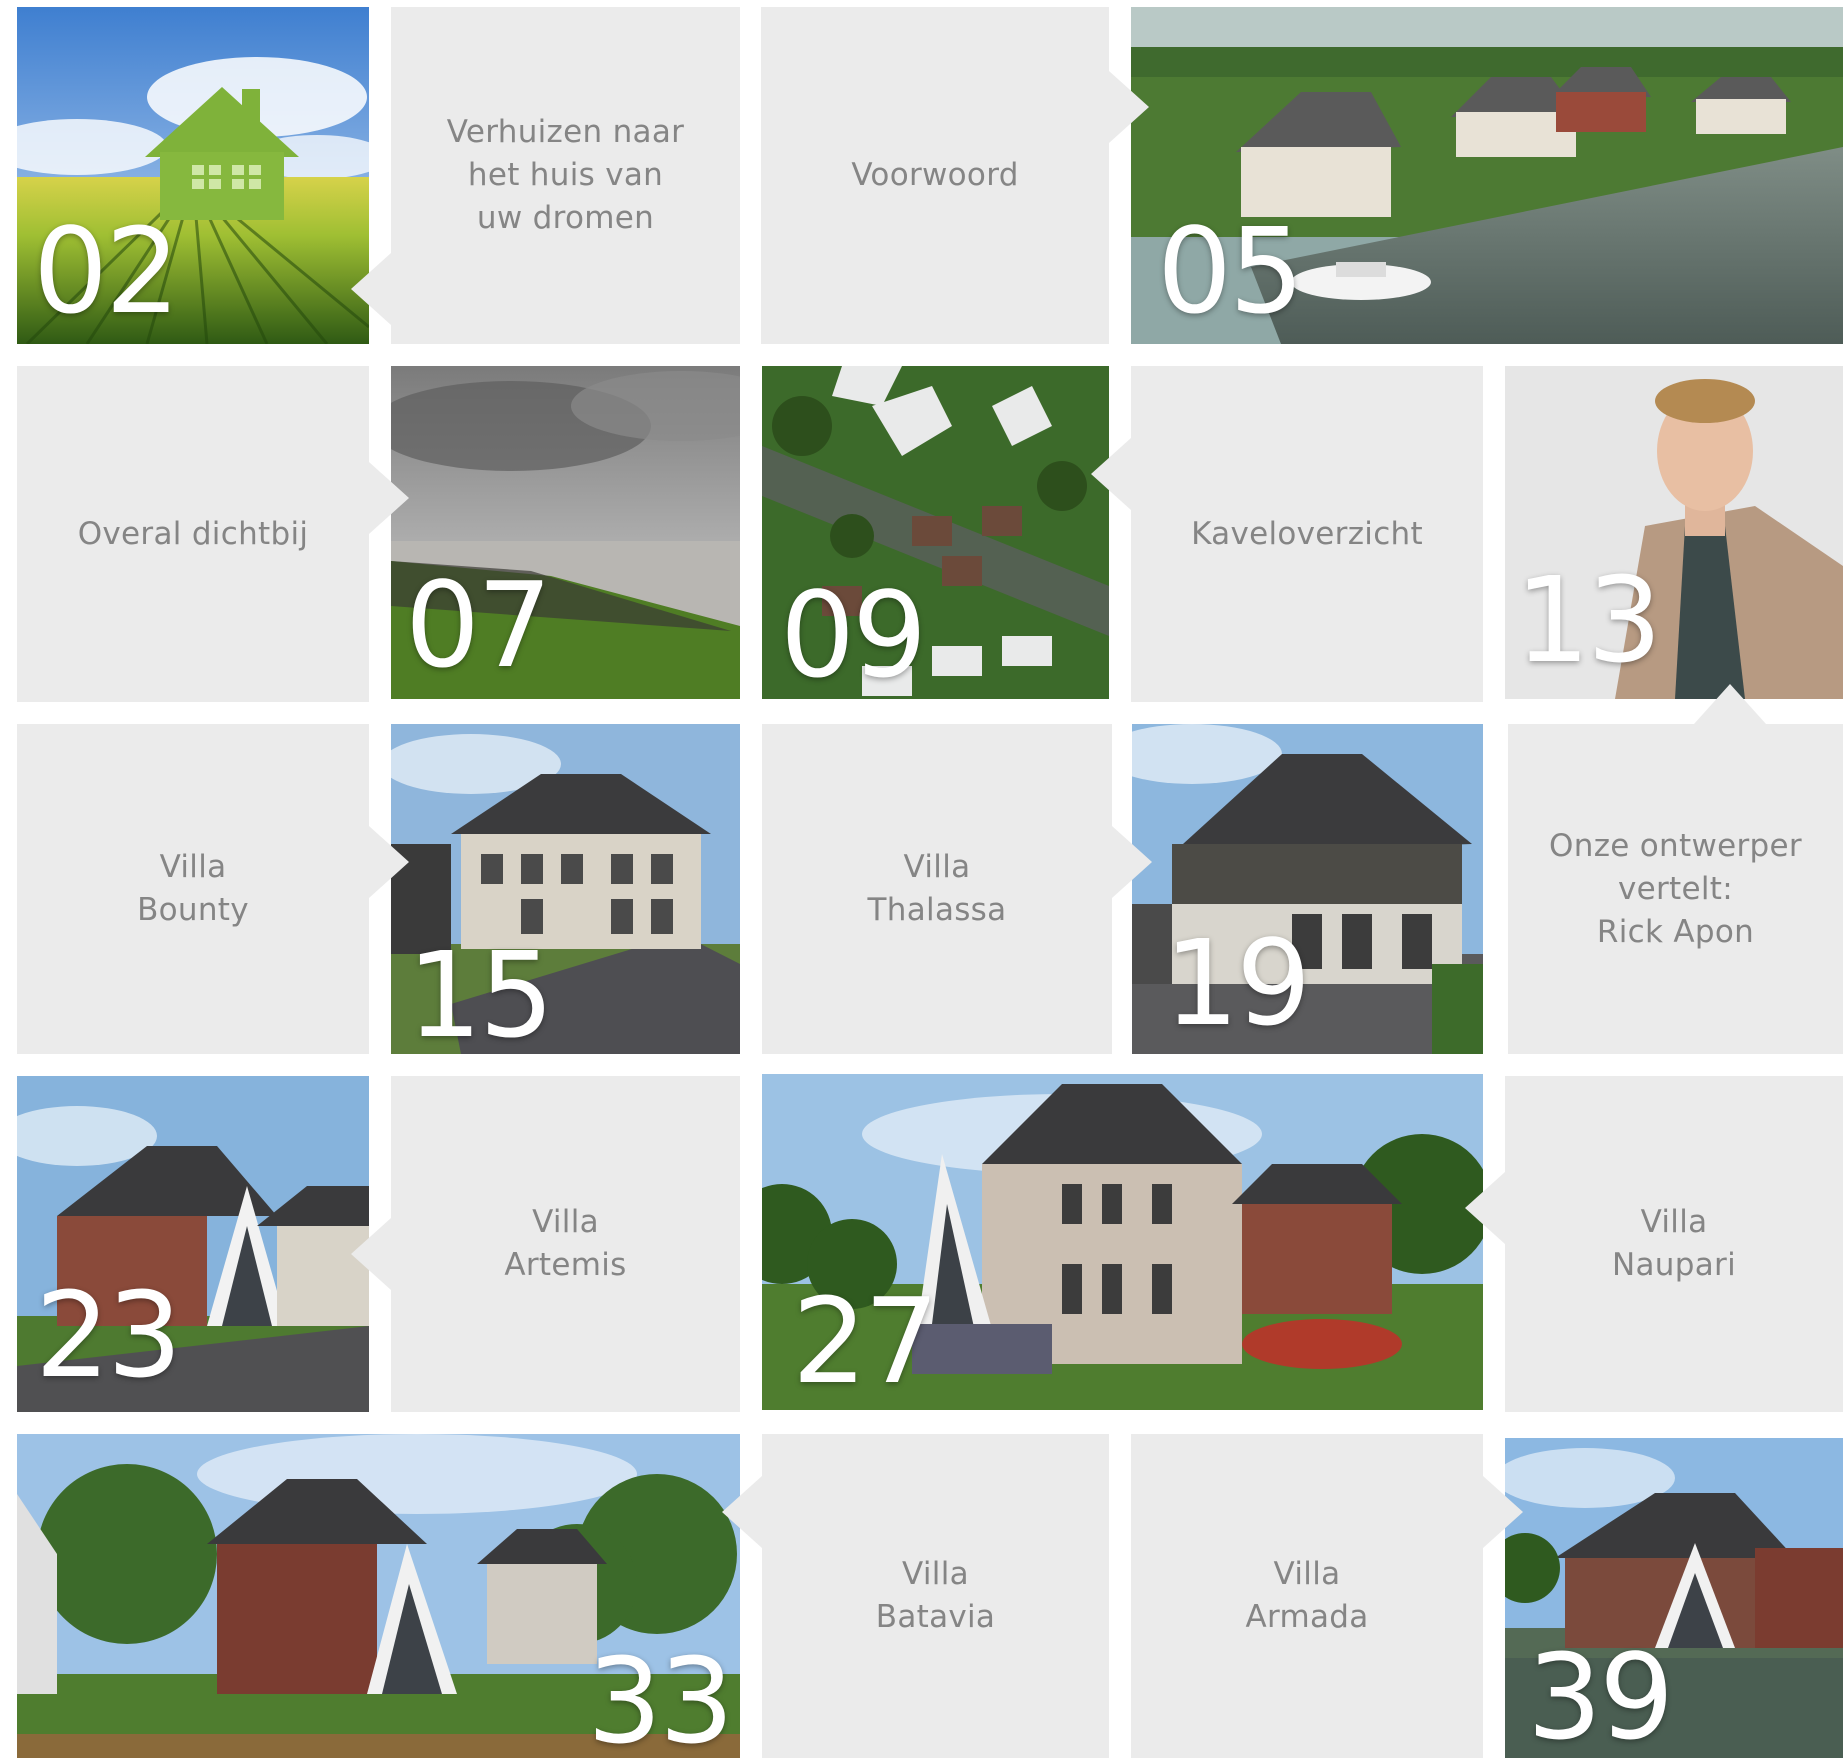  Describe the element at coordinates (193, 1244) in the screenshot. I see `tile-page-23: 23` at that location.